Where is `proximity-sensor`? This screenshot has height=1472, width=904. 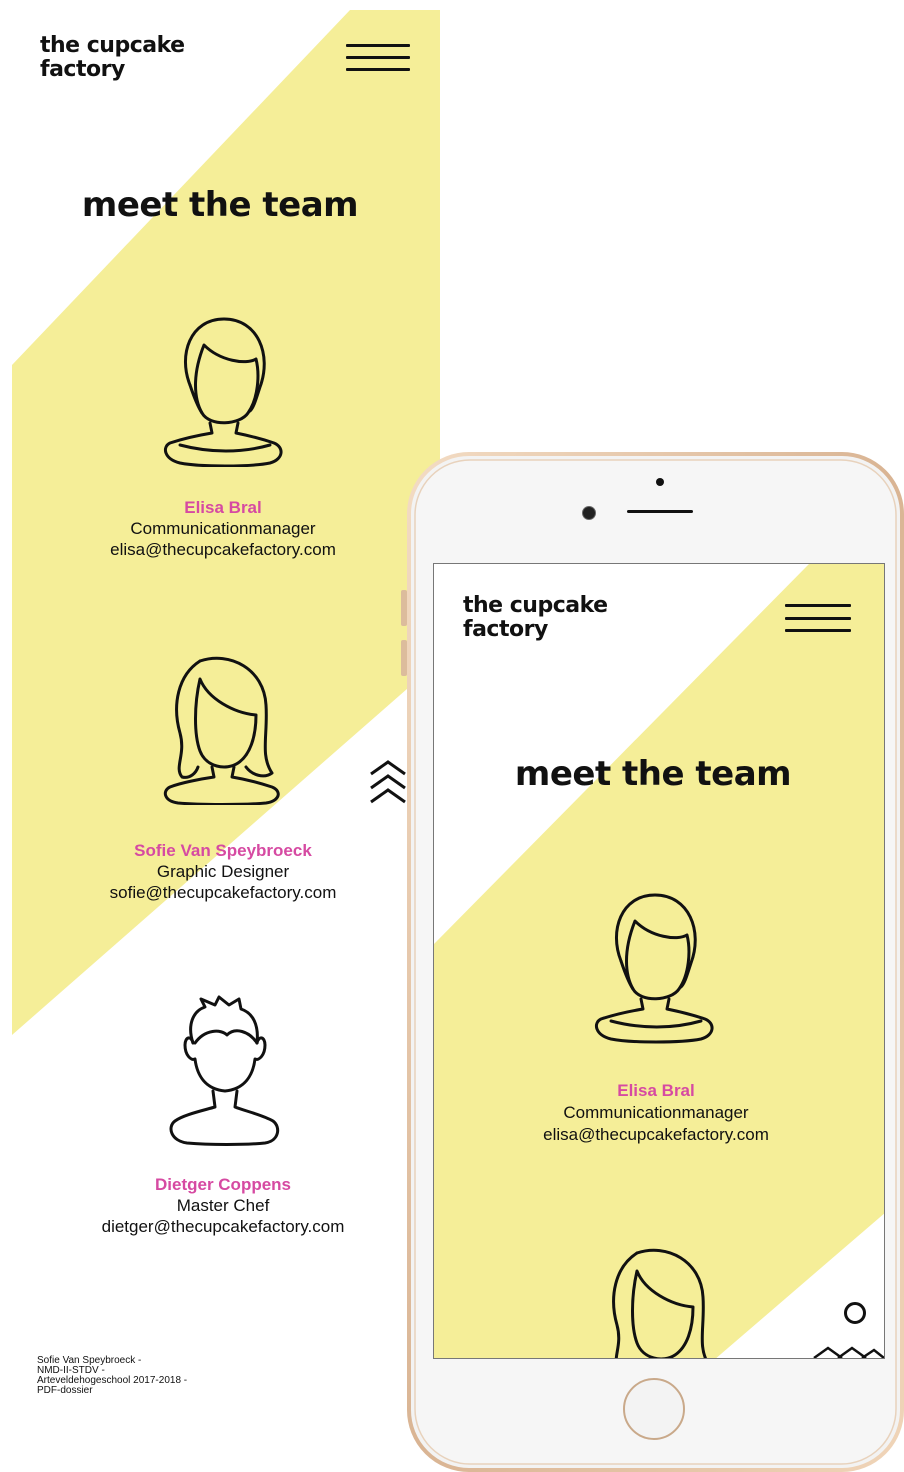 proximity-sensor is located at coordinates (660, 482).